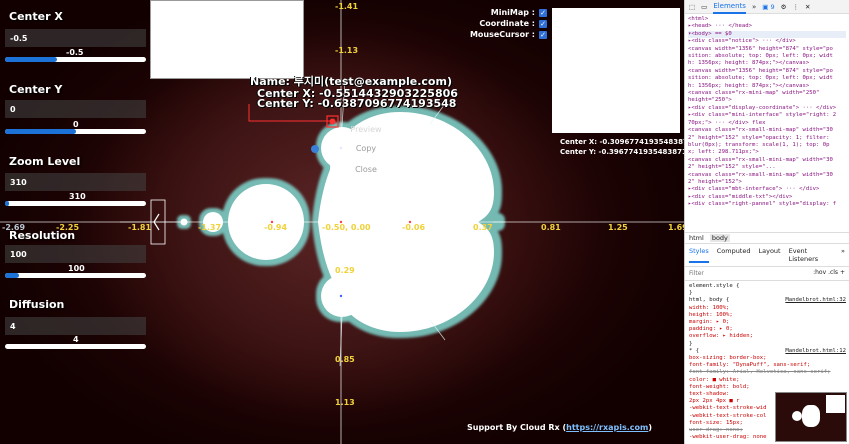  What do you see at coordinates (767, 182) in the screenshot?
I see `dom-node-line: 2" height="152">` at bounding box center [767, 182].